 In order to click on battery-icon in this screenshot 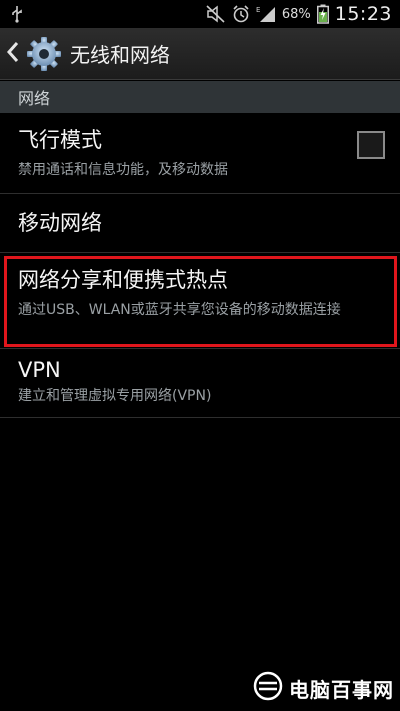, I will do `click(322, 14)`.